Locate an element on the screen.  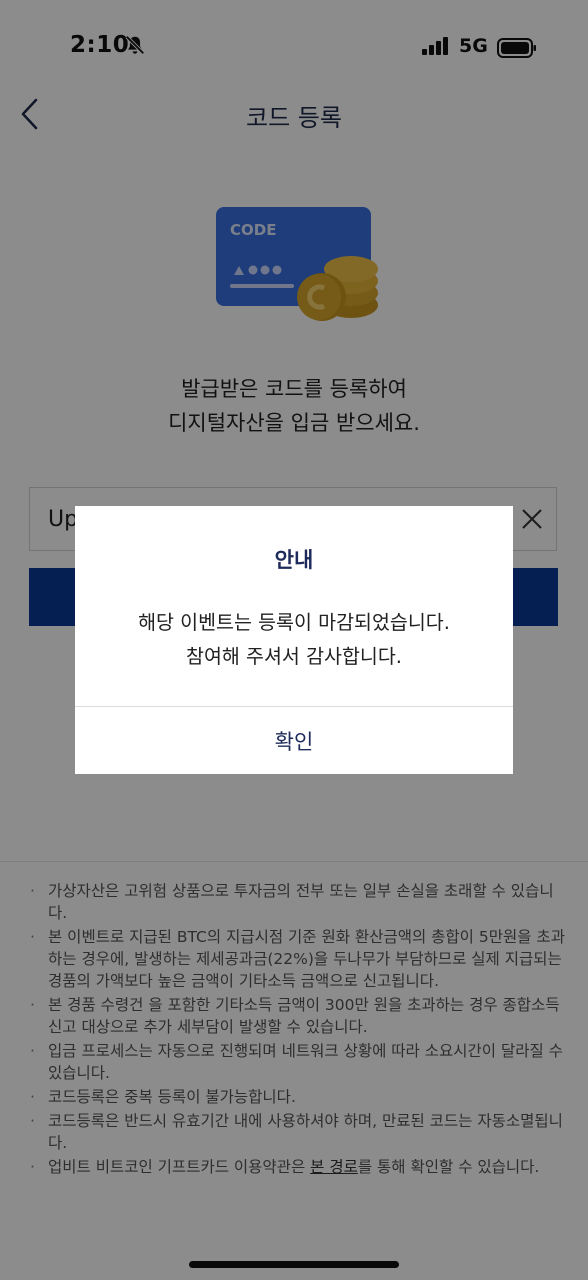
dialog-message: 해당 이벤트는 등록이 마감되었습니다. 참여해 주셔서 감사합니다. is located at coordinates (294, 640).